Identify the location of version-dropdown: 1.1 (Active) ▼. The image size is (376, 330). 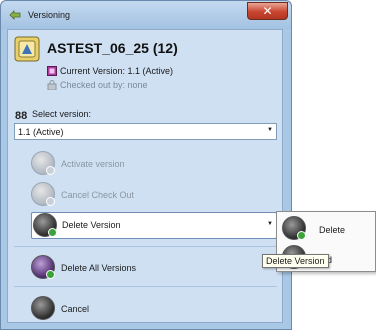
(145, 131).